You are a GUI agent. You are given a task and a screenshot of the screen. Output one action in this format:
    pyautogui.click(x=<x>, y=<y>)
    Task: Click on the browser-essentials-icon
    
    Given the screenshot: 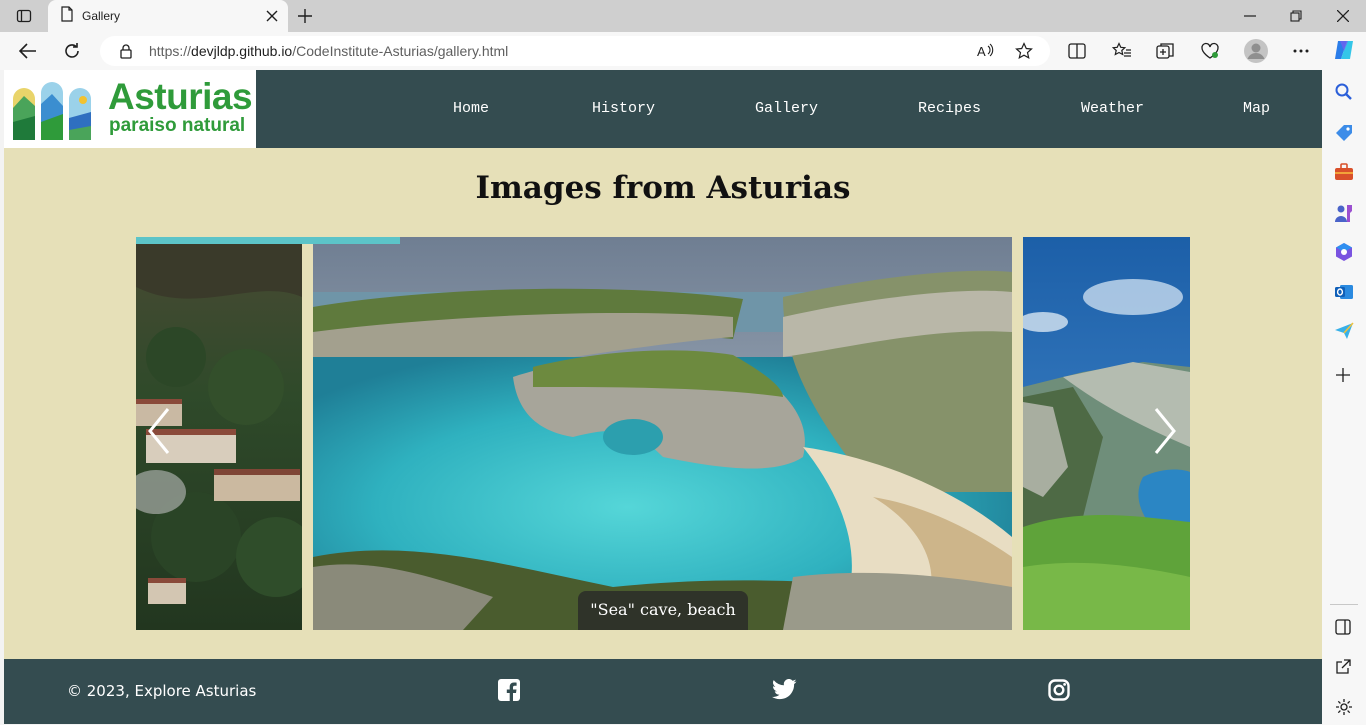 What is the action you would take?
    pyautogui.click(x=1210, y=51)
    